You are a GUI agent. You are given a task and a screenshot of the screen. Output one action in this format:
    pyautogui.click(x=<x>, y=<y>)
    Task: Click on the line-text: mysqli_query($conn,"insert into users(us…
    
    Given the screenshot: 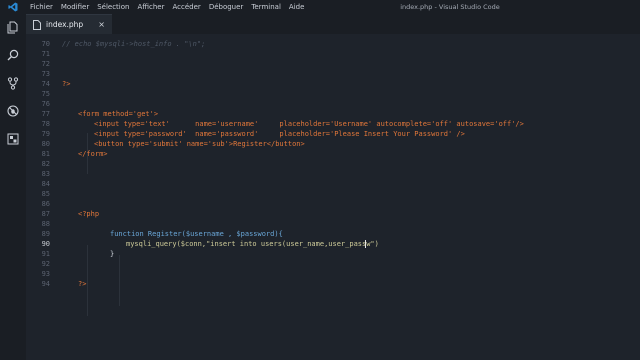 What is the action you would take?
    pyautogui.click(x=252, y=244)
    